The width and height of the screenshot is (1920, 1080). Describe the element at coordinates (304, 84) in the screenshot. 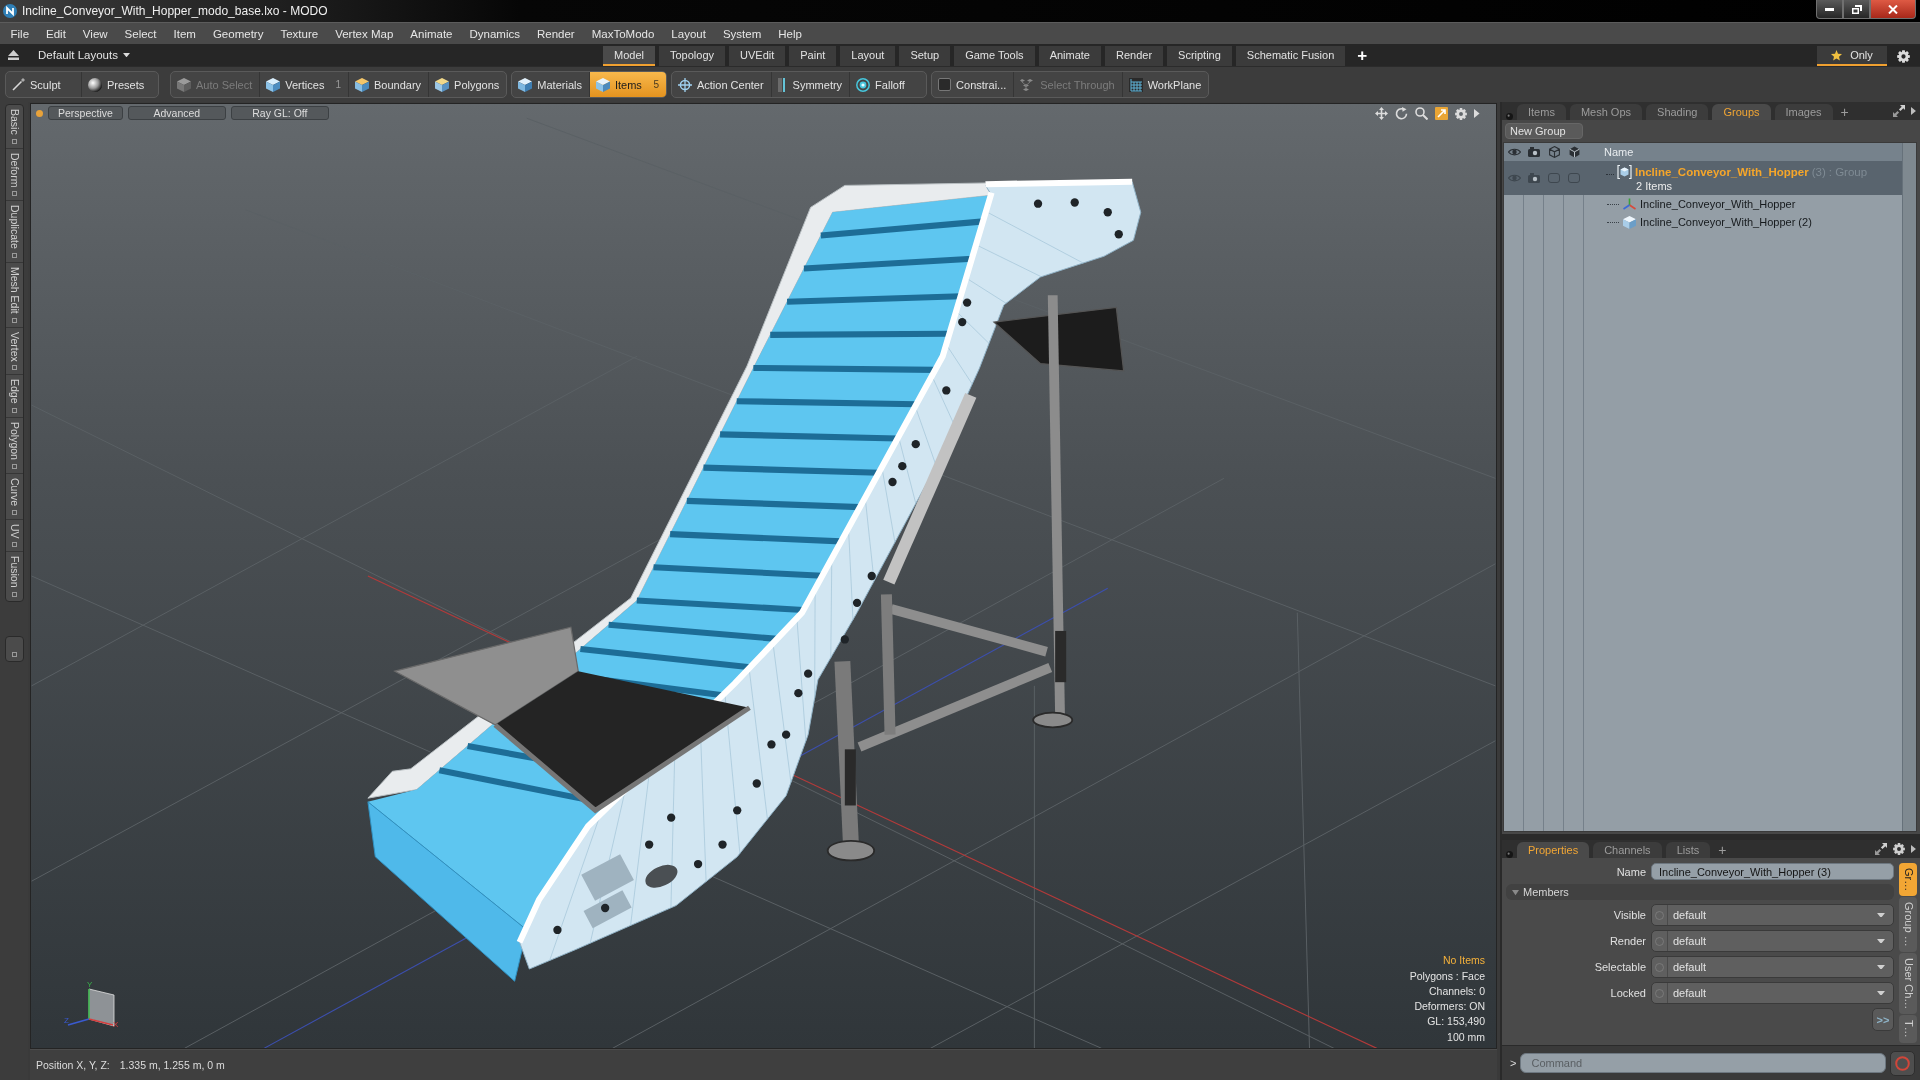

I see `tool-button: Vertices 1` at that location.